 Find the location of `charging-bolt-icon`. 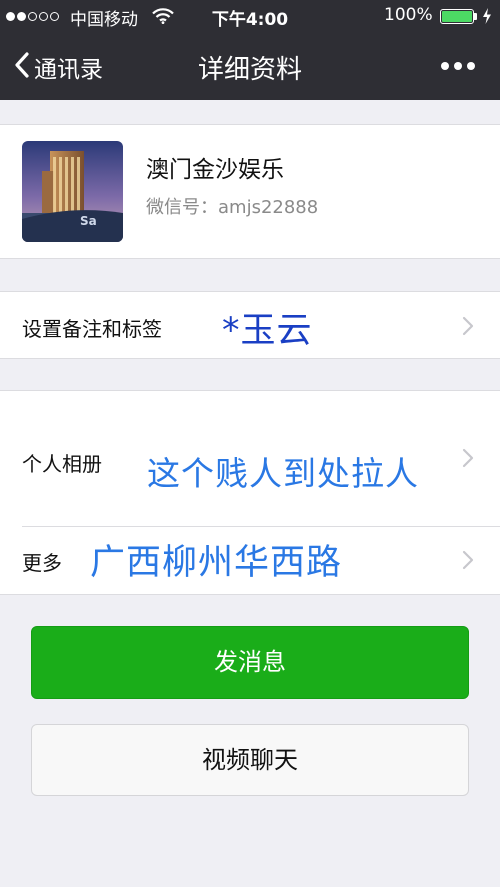

charging-bolt-icon is located at coordinates (487, 18).